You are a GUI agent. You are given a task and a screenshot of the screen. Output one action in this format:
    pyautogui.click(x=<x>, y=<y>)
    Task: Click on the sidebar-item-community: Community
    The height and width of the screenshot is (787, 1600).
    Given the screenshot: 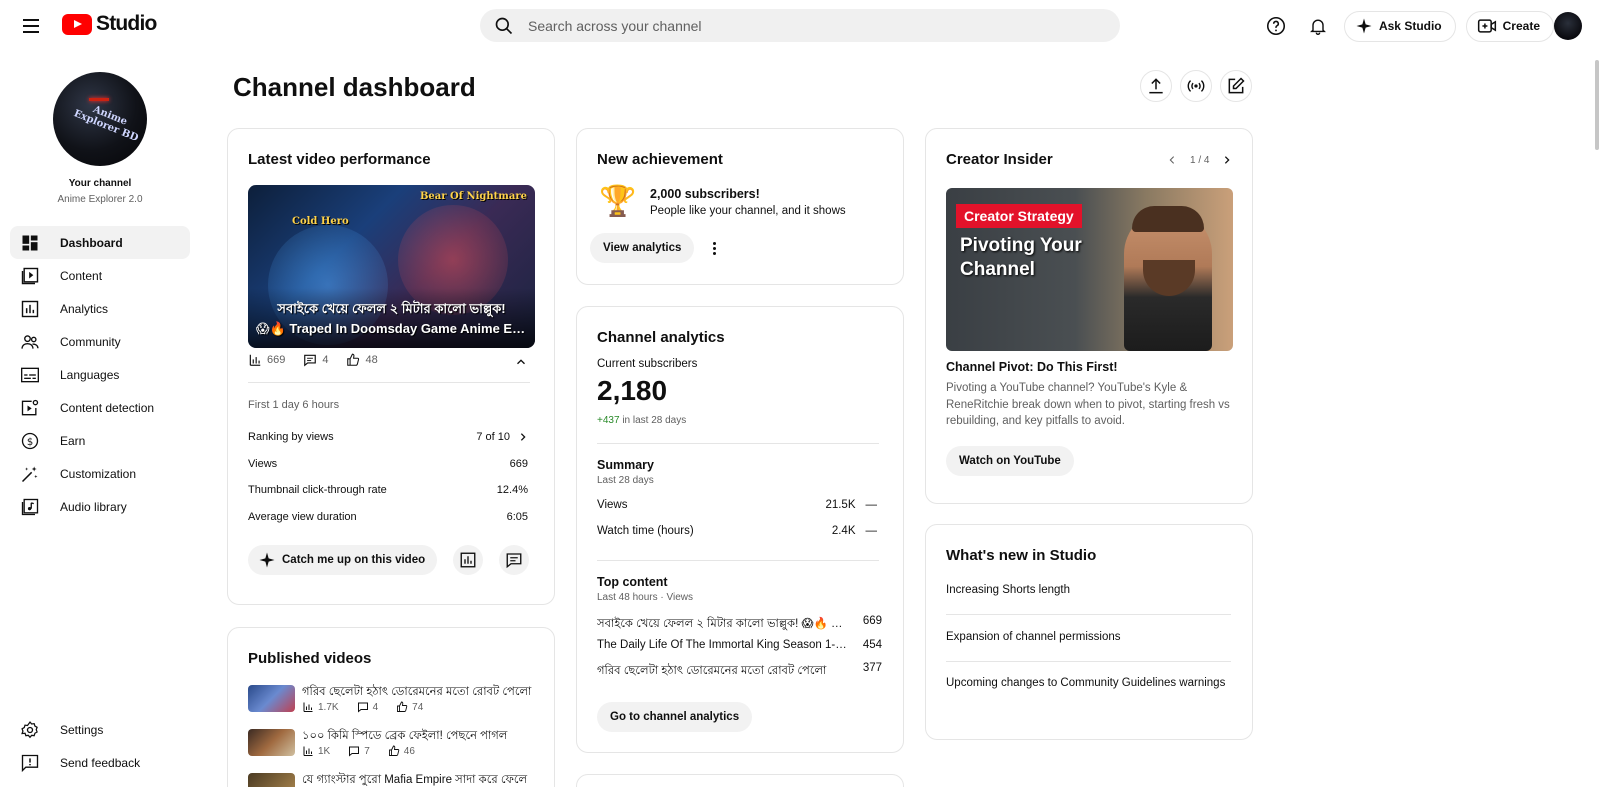 What is the action you would take?
    pyautogui.click(x=100, y=341)
    